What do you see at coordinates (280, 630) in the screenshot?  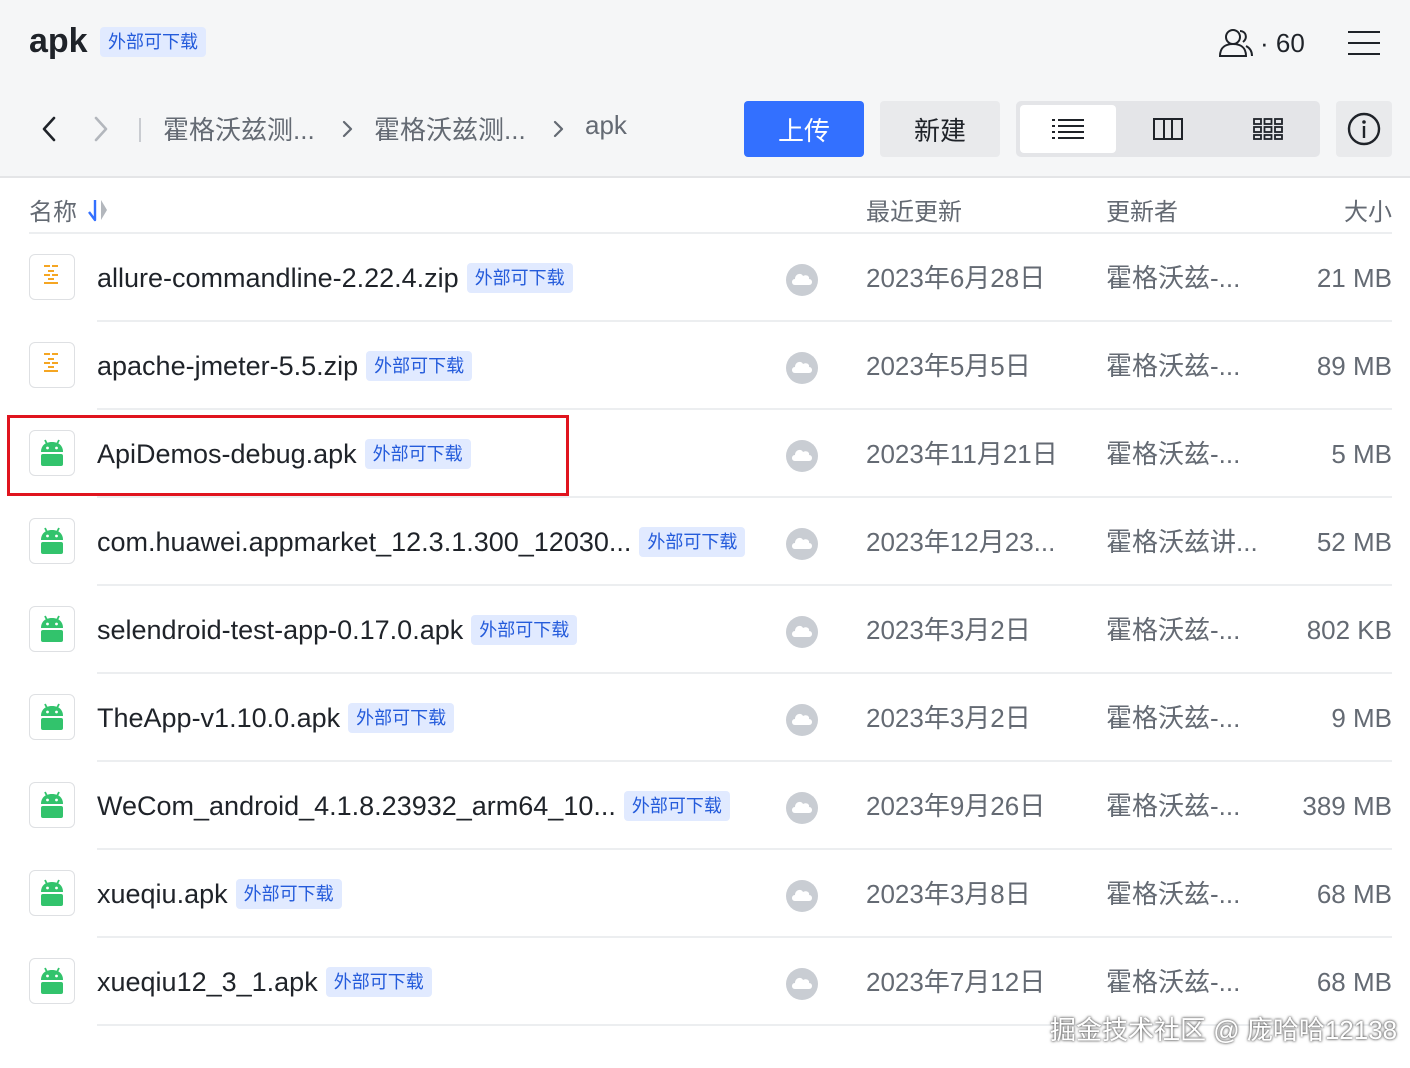 I see `file-name: selendroid-test-app-0.17.0.apk` at bounding box center [280, 630].